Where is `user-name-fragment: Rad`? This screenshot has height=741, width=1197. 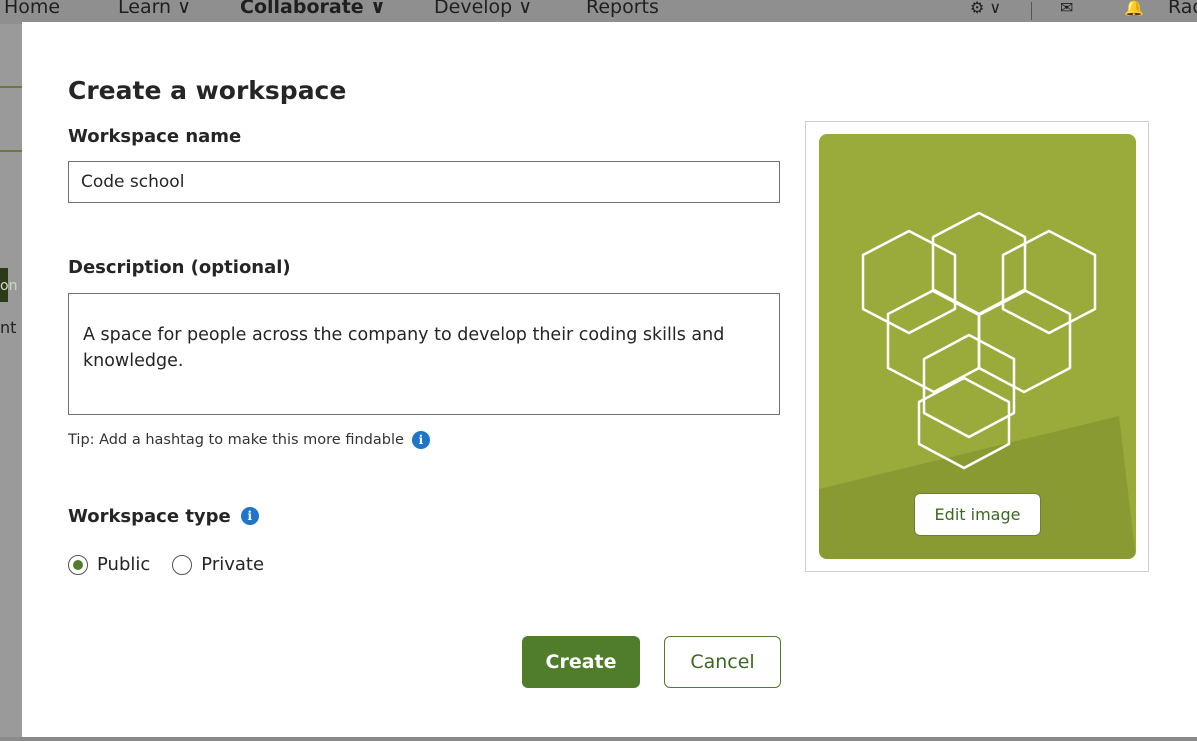 user-name-fragment: Rad is located at coordinates (1182, 9).